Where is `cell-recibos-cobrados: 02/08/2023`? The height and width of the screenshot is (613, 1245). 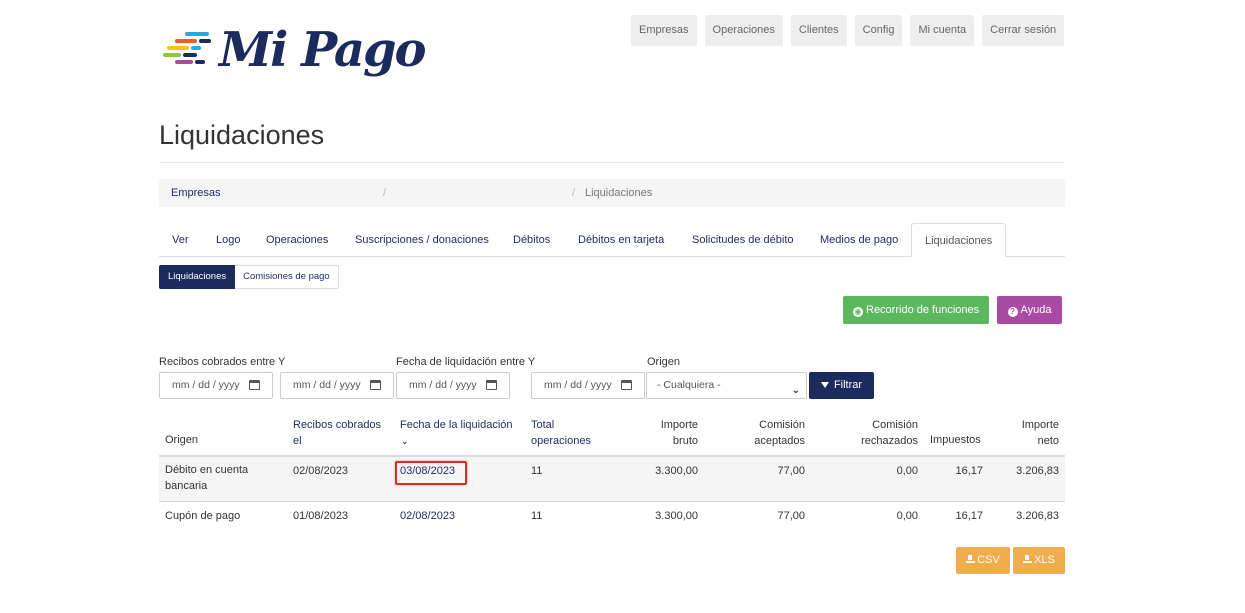 cell-recibos-cobrados: 02/08/2023 is located at coordinates (321, 471).